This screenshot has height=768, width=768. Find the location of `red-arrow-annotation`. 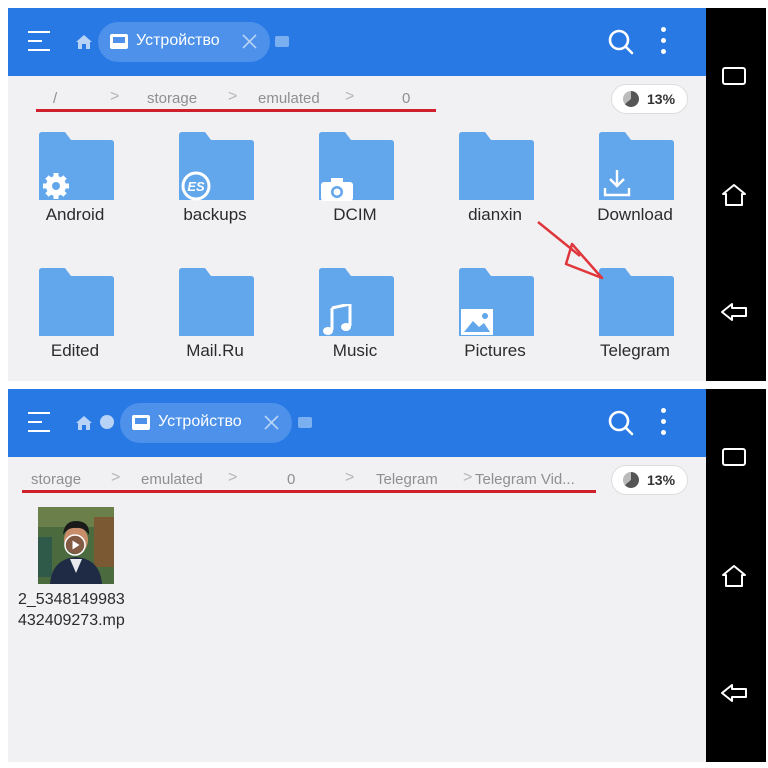

red-arrow-annotation is located at coordinates (570, 250).